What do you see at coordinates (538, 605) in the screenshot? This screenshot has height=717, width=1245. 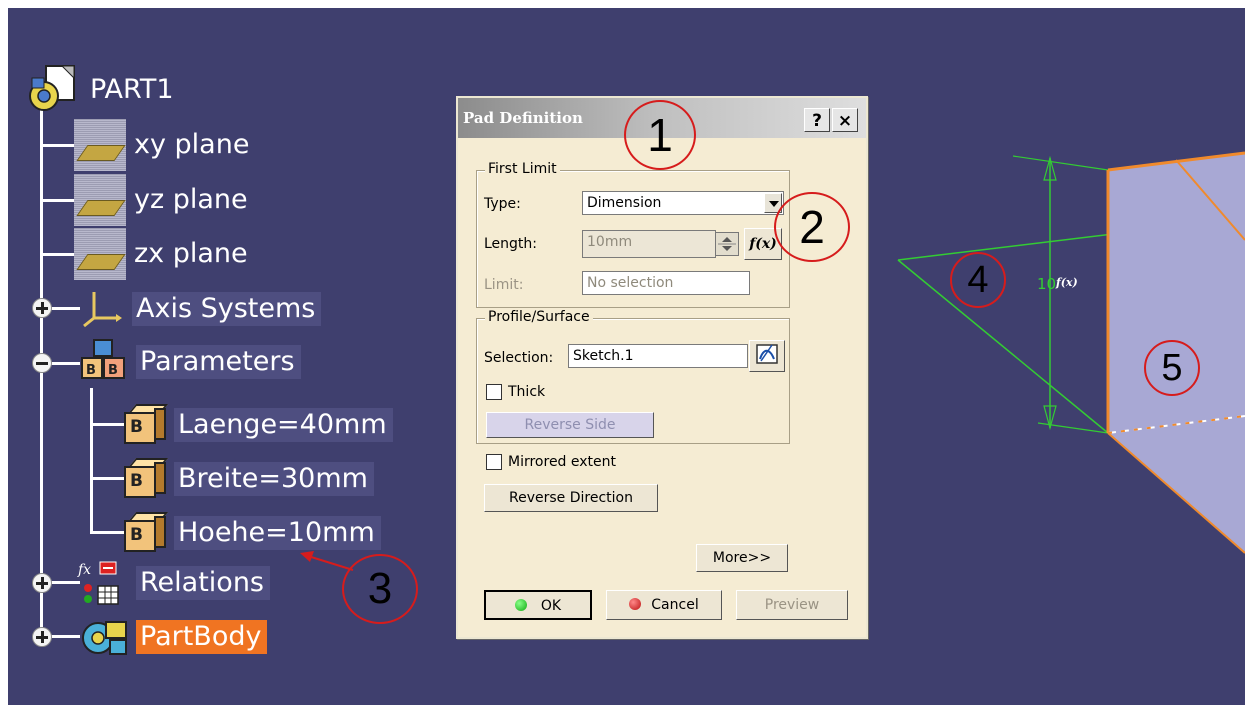 I see `ok-button: OK` at bounding box center [538, 605].